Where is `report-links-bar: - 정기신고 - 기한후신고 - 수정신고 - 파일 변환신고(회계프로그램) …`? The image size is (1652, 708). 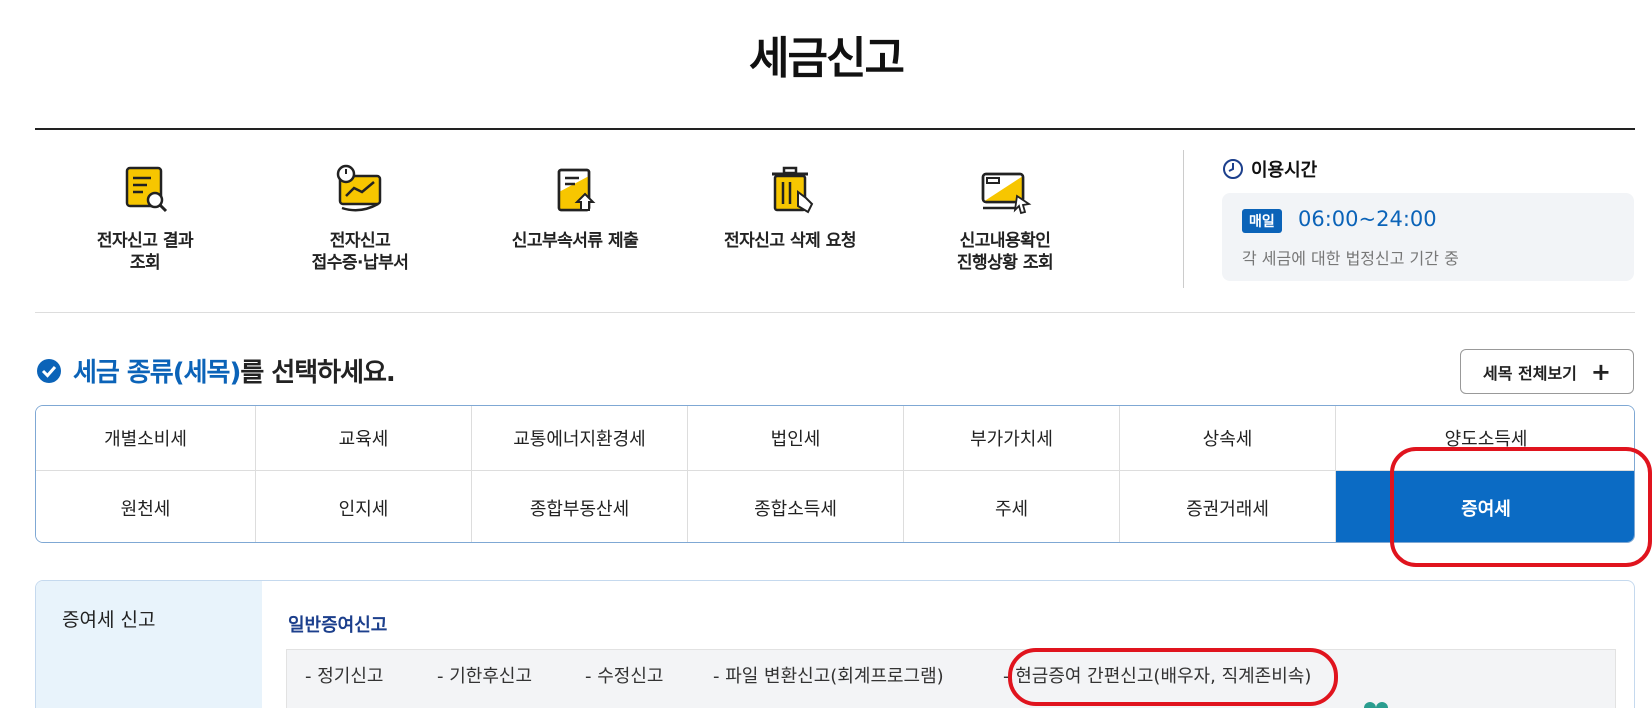
report-links-bar: - 정기신고 - 기한후신고 - 수정신고 - 파일 변환신고(회계프로그램) … is located at coordinates (951, 678).